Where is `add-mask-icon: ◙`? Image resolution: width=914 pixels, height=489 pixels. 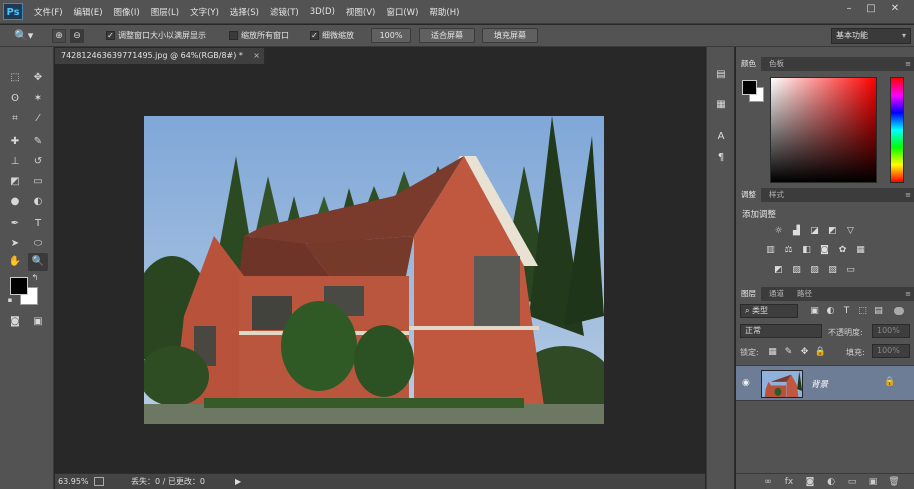 add-mask-icon: ◙ is located at coordinates (810, 482).